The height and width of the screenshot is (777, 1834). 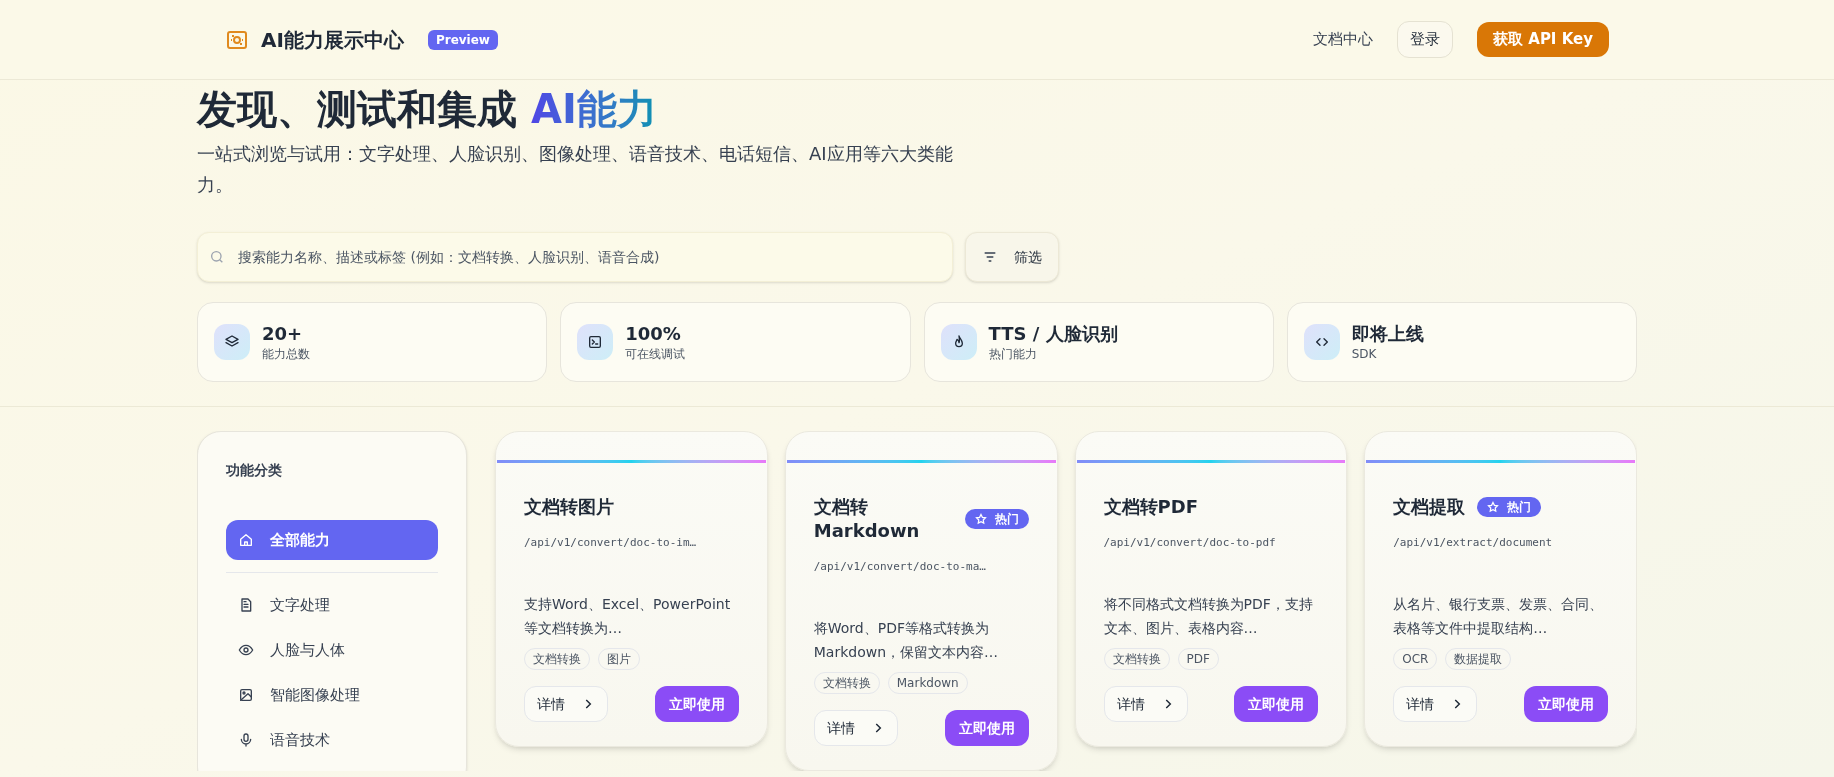 What do you see at coordinates (1190, 543) in the screenshot?
I see `api-path: /api/v1/convert/doc-to-pdf` at bounding box center [1190, 543].